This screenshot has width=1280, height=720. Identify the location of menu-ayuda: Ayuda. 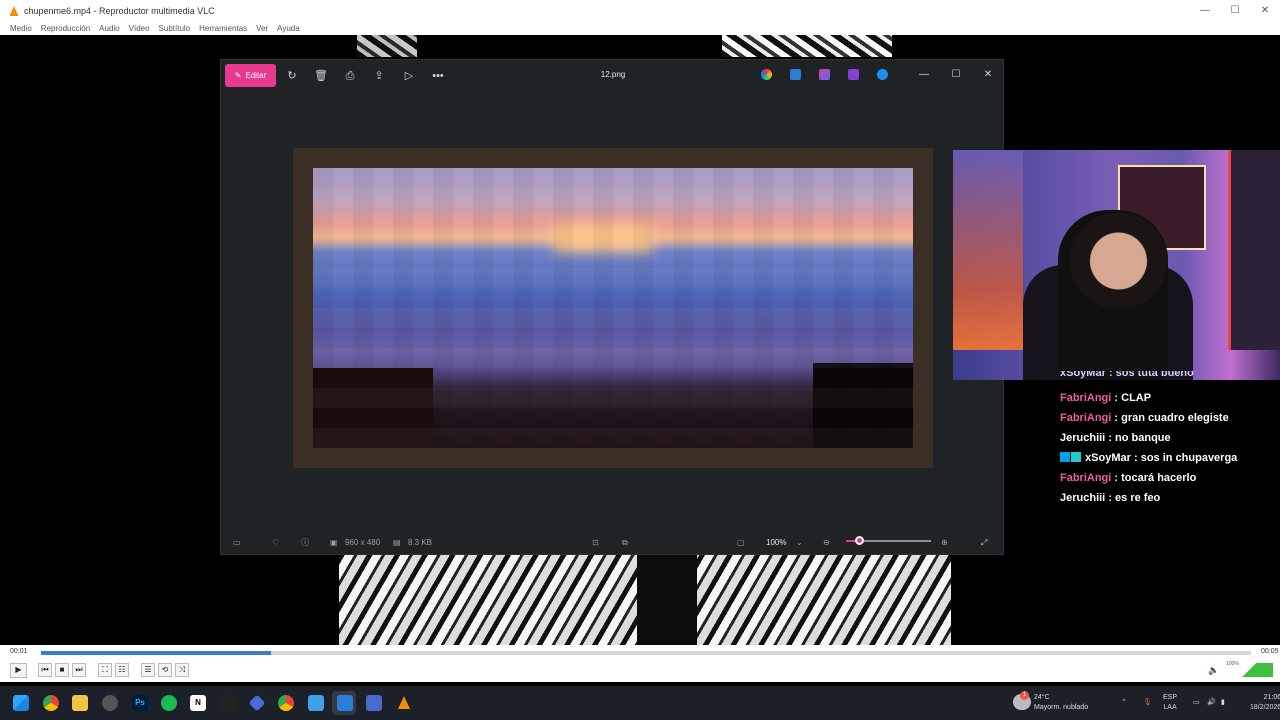
(288, 28).